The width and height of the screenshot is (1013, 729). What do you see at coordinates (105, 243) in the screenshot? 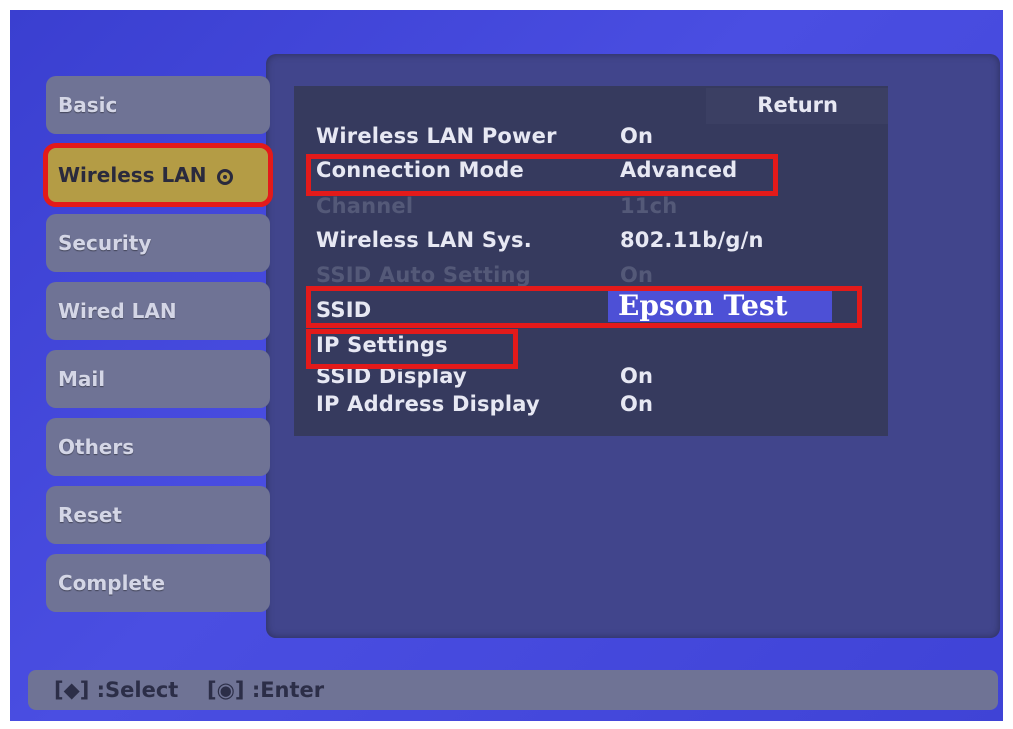
I see `tab-label: Security` at bounding box center [105, 243].